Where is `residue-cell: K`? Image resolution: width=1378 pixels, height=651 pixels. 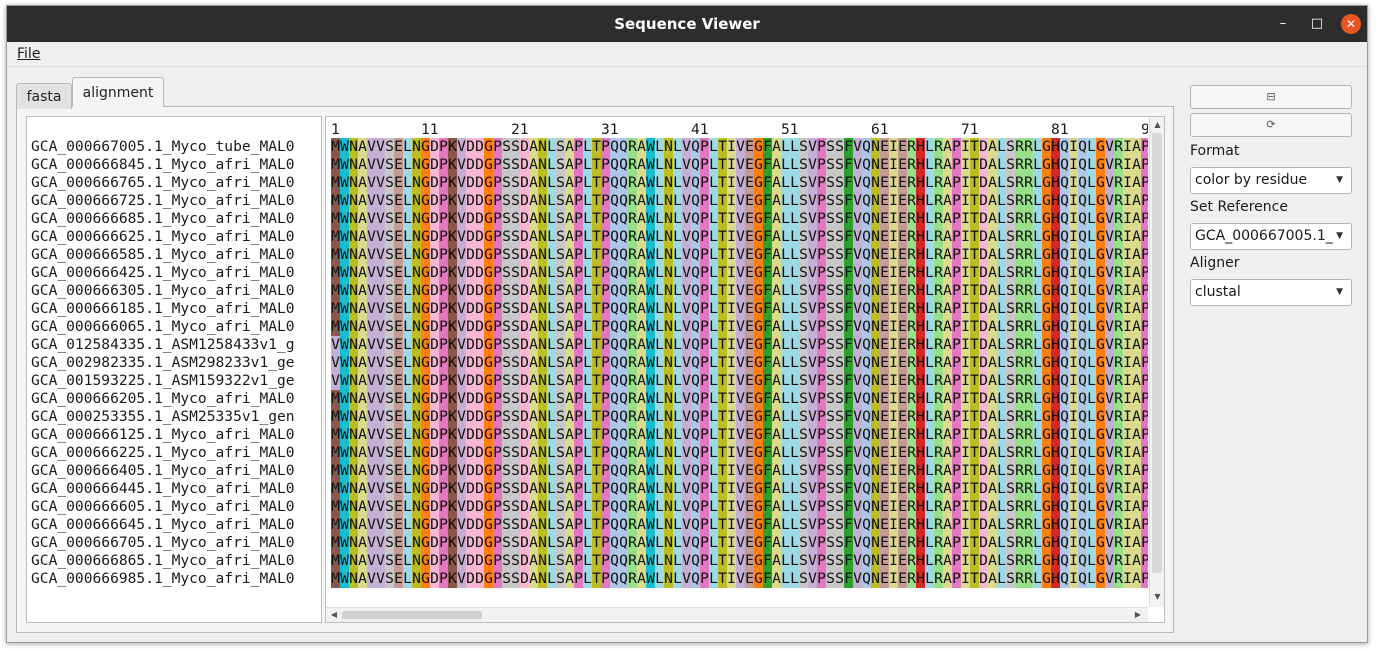
residue-cell: K is located at coordinates (452, 255).